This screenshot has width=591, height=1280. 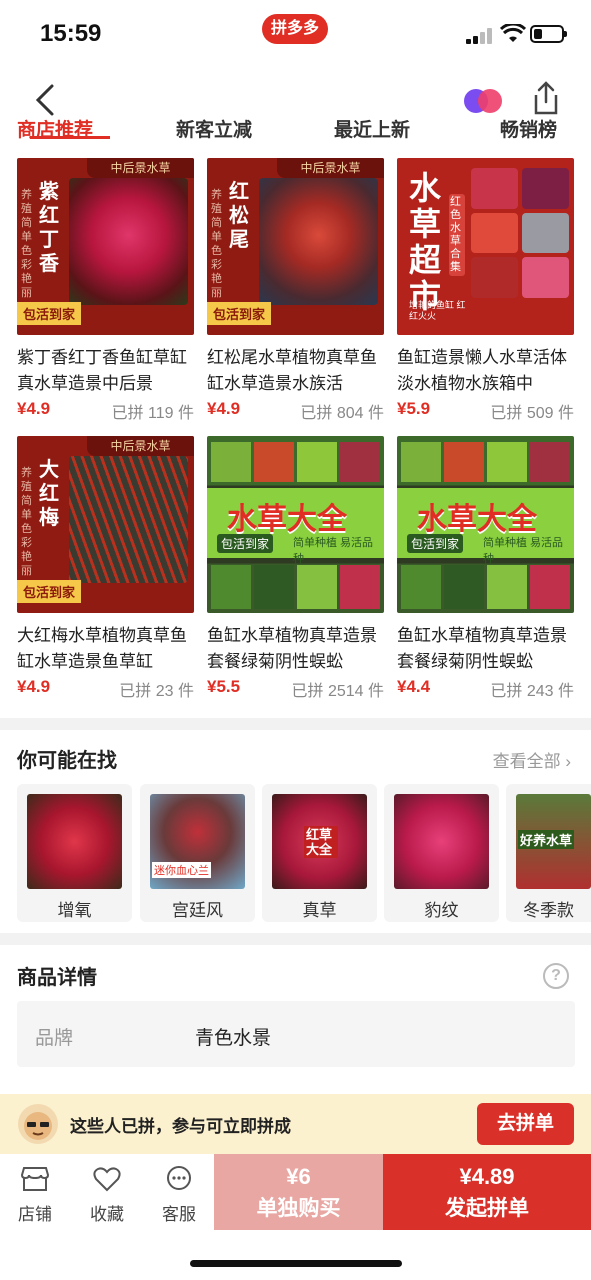 What do you see at coordinates (67, 761) in the screenshot?
I see `section-title: 你可能在找` at bounding box center [67, 761].